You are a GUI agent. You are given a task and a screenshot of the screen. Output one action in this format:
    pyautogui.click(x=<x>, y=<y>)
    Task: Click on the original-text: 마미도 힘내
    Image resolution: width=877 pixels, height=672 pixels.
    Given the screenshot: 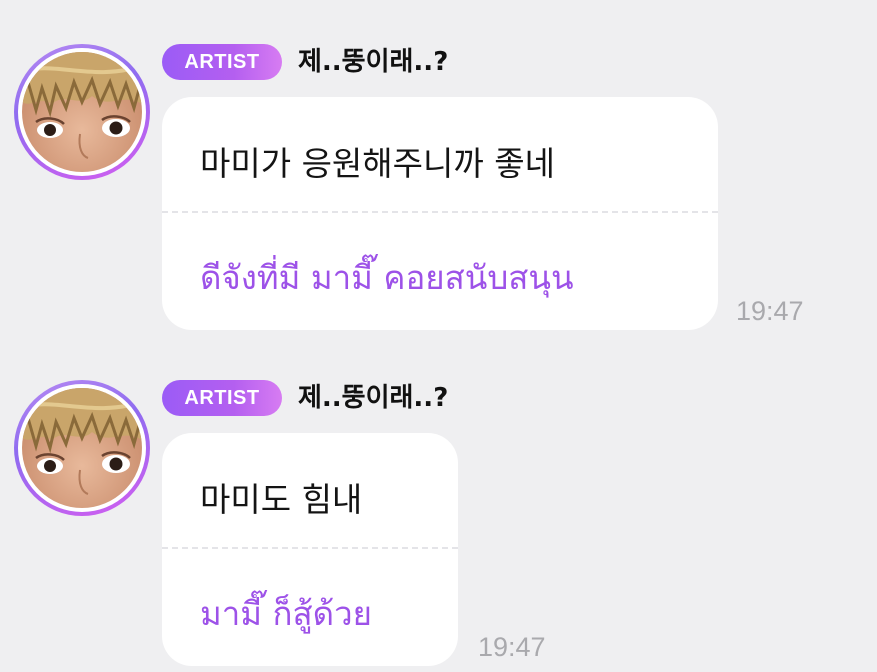 What is the action you would take?
    pyautogui.click(x=281, y=499)
    